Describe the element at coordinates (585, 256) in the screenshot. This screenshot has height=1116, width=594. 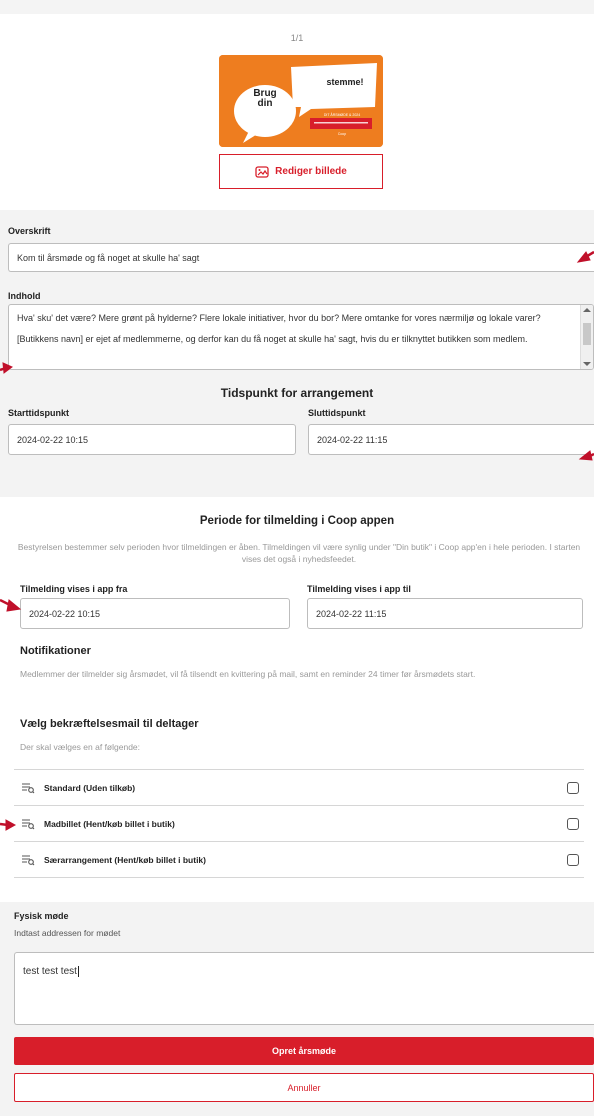
I see `annotation-arrow-heading` at that location.